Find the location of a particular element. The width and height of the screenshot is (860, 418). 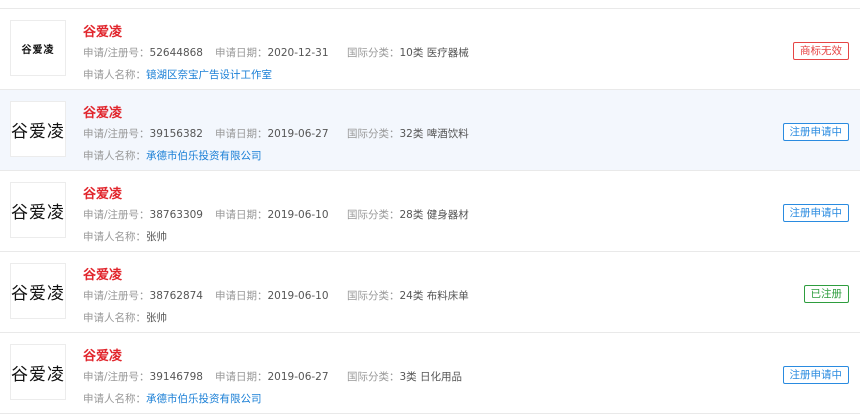

reg-no-value: 38763309 is located at coordinates (176, 215).